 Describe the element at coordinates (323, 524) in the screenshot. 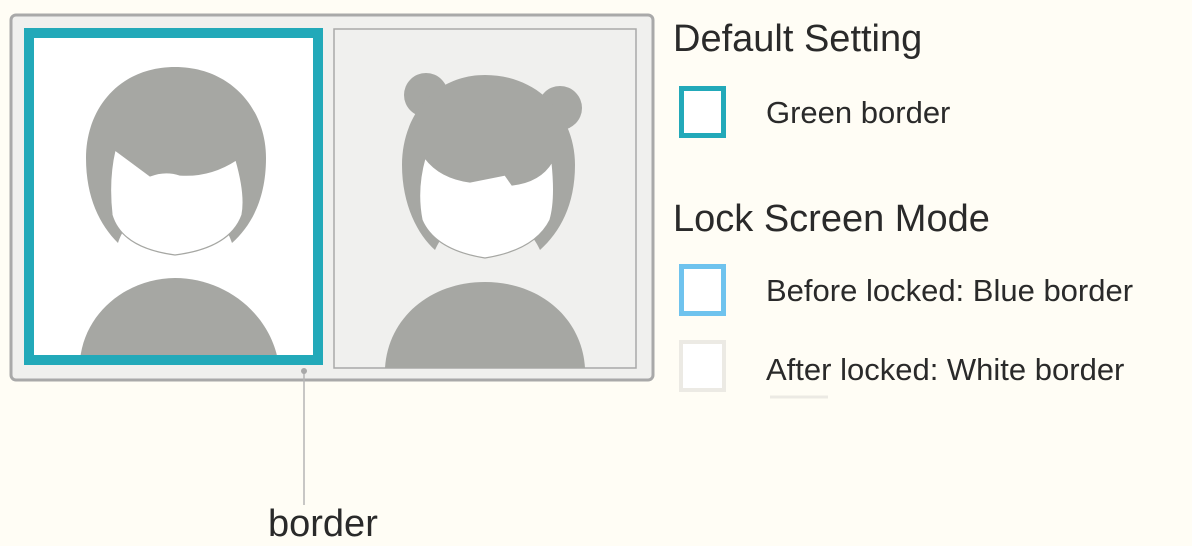

I see `border-callout-label: border` at that location.